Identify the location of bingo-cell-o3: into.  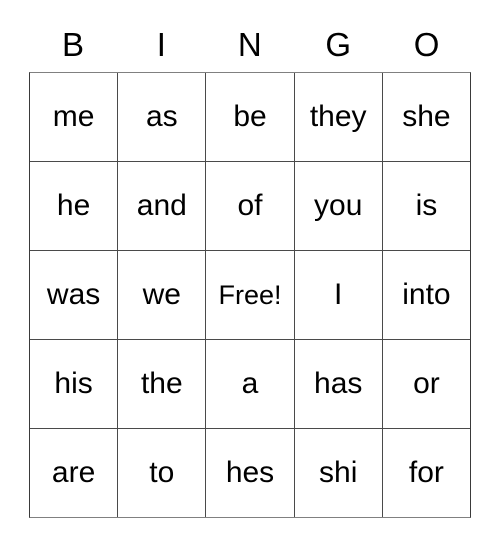
(426, 295).